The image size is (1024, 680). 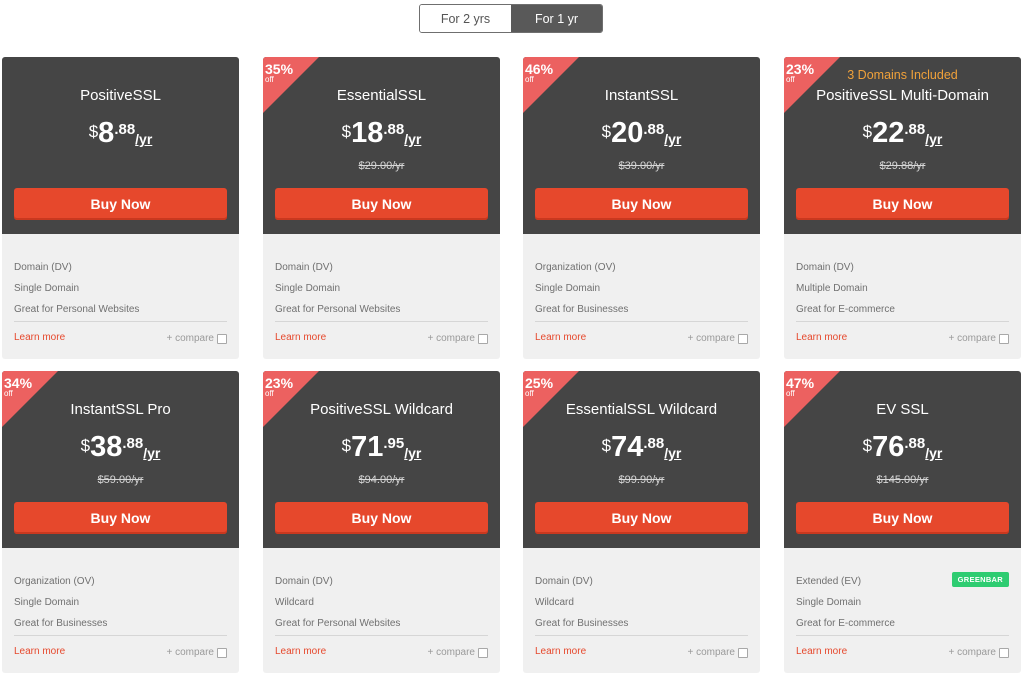 I want to click on product-name: PositiveSSL, so click(x=120, y=95).